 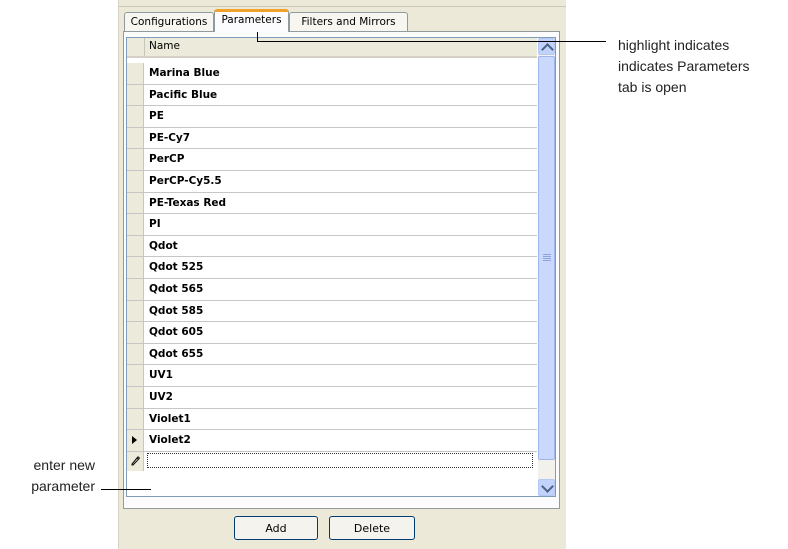 I want to click on table-row: Qdot 525, so click(x=332, y=268).